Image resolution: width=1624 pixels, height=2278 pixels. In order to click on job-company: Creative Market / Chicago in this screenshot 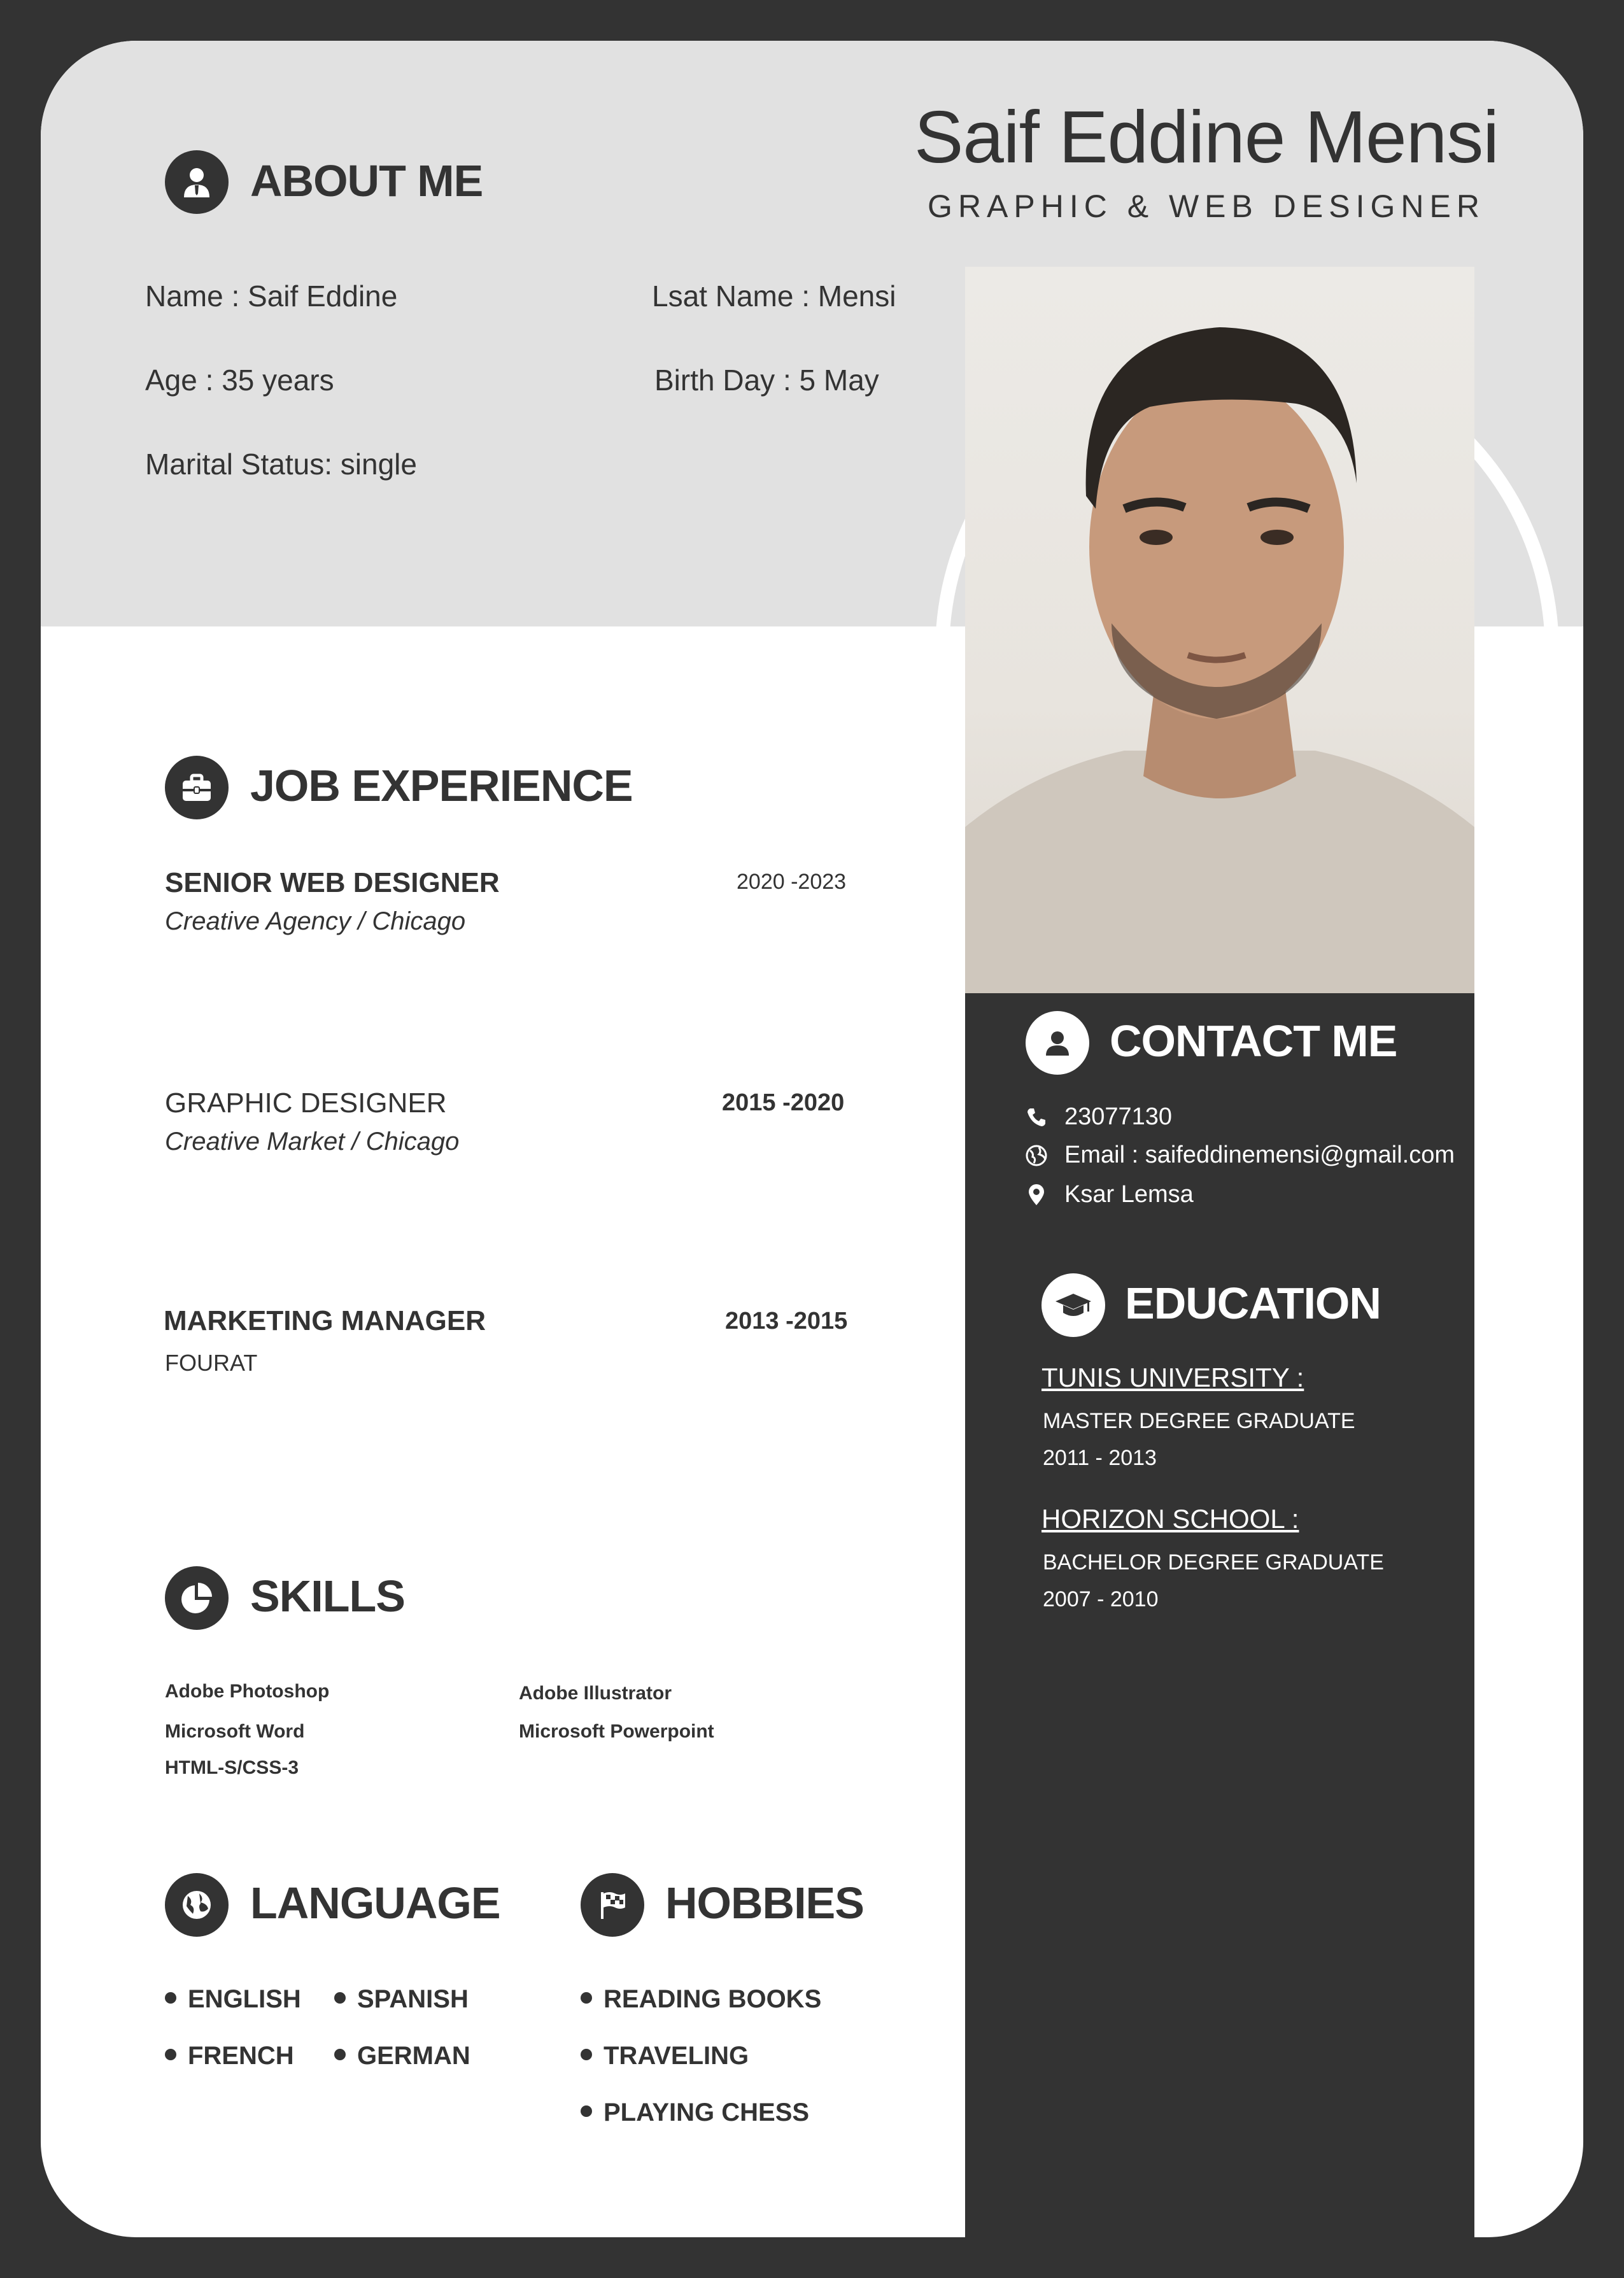, I will do `click(312, 1142)`.